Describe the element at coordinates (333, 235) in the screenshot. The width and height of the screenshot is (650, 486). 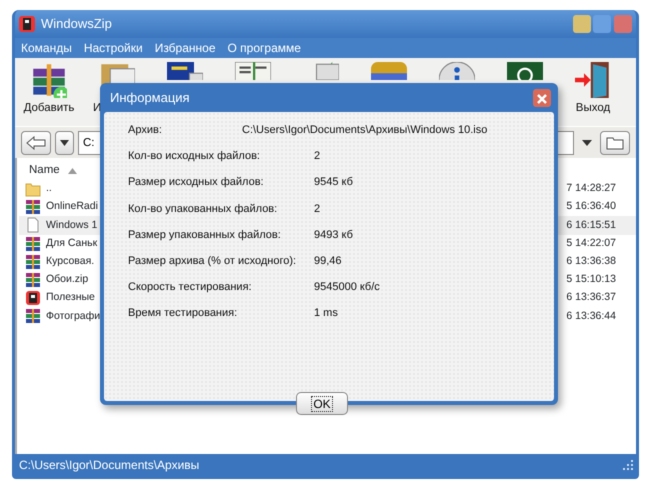
I see `info-value: 9493 кб` at that location.